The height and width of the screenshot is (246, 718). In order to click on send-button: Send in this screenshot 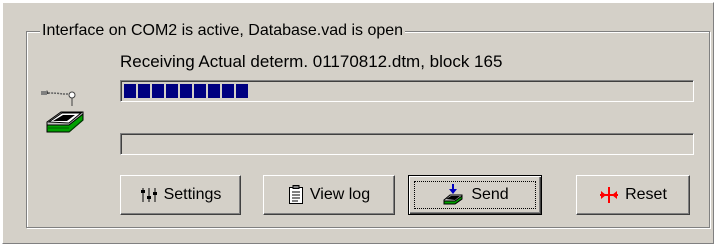, I will do `click(475, 195)`.